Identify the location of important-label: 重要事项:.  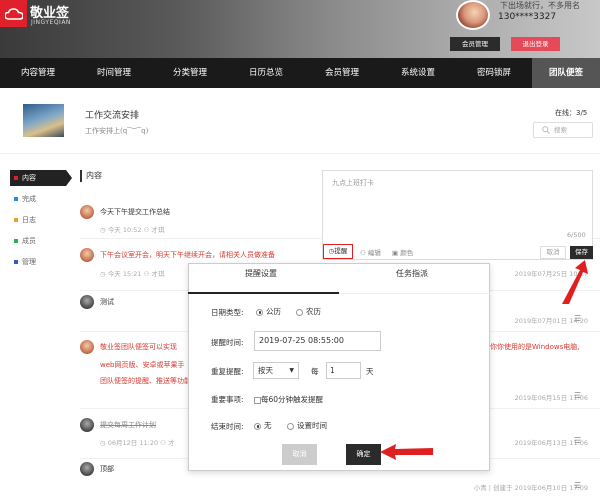
(227, 399).